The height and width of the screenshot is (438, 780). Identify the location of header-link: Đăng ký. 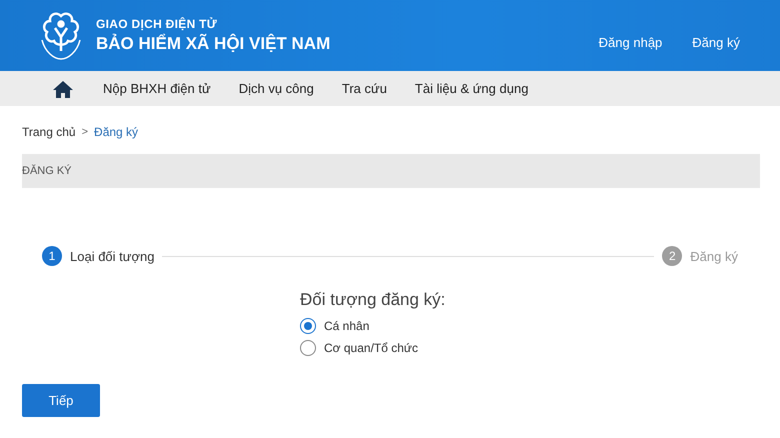
(716, 42).